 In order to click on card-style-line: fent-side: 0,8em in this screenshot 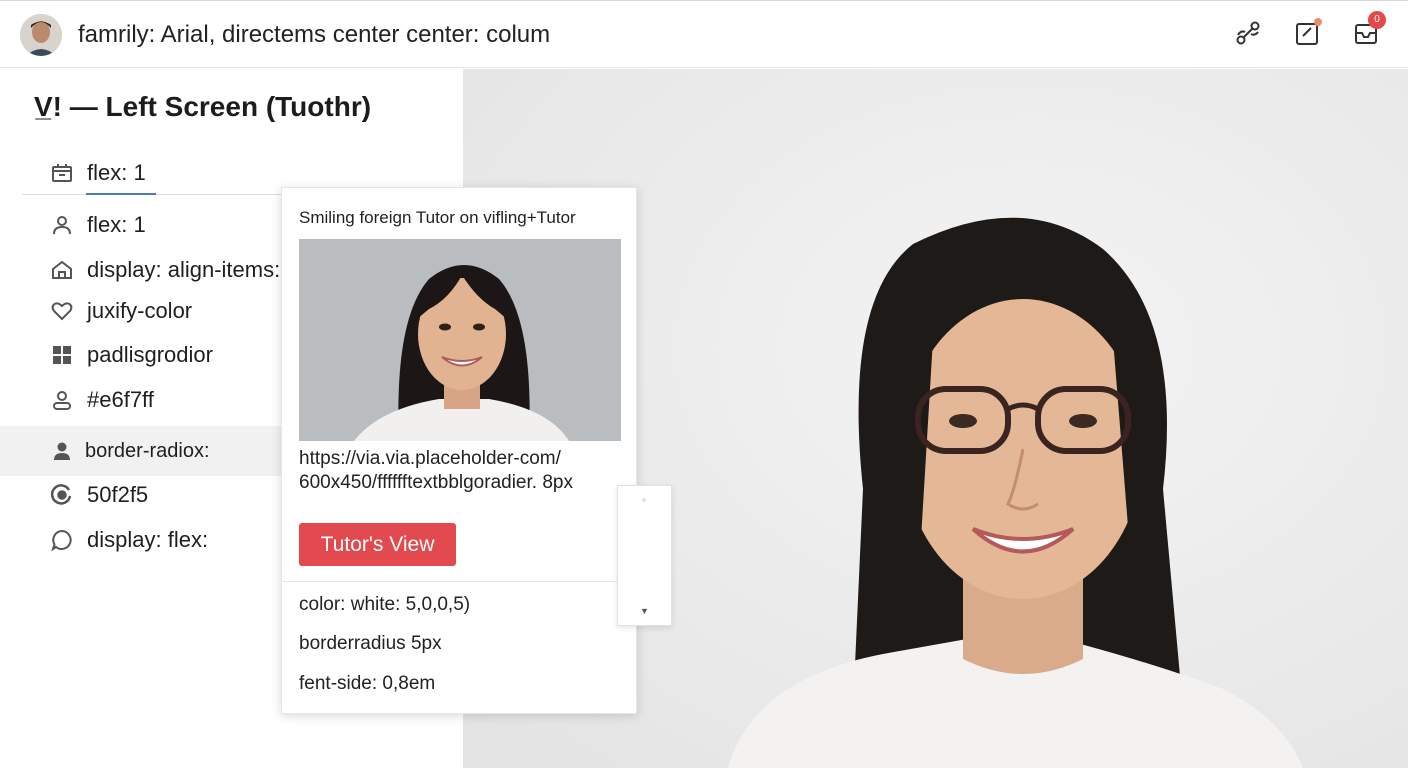, I will do `click(367, 683)`.